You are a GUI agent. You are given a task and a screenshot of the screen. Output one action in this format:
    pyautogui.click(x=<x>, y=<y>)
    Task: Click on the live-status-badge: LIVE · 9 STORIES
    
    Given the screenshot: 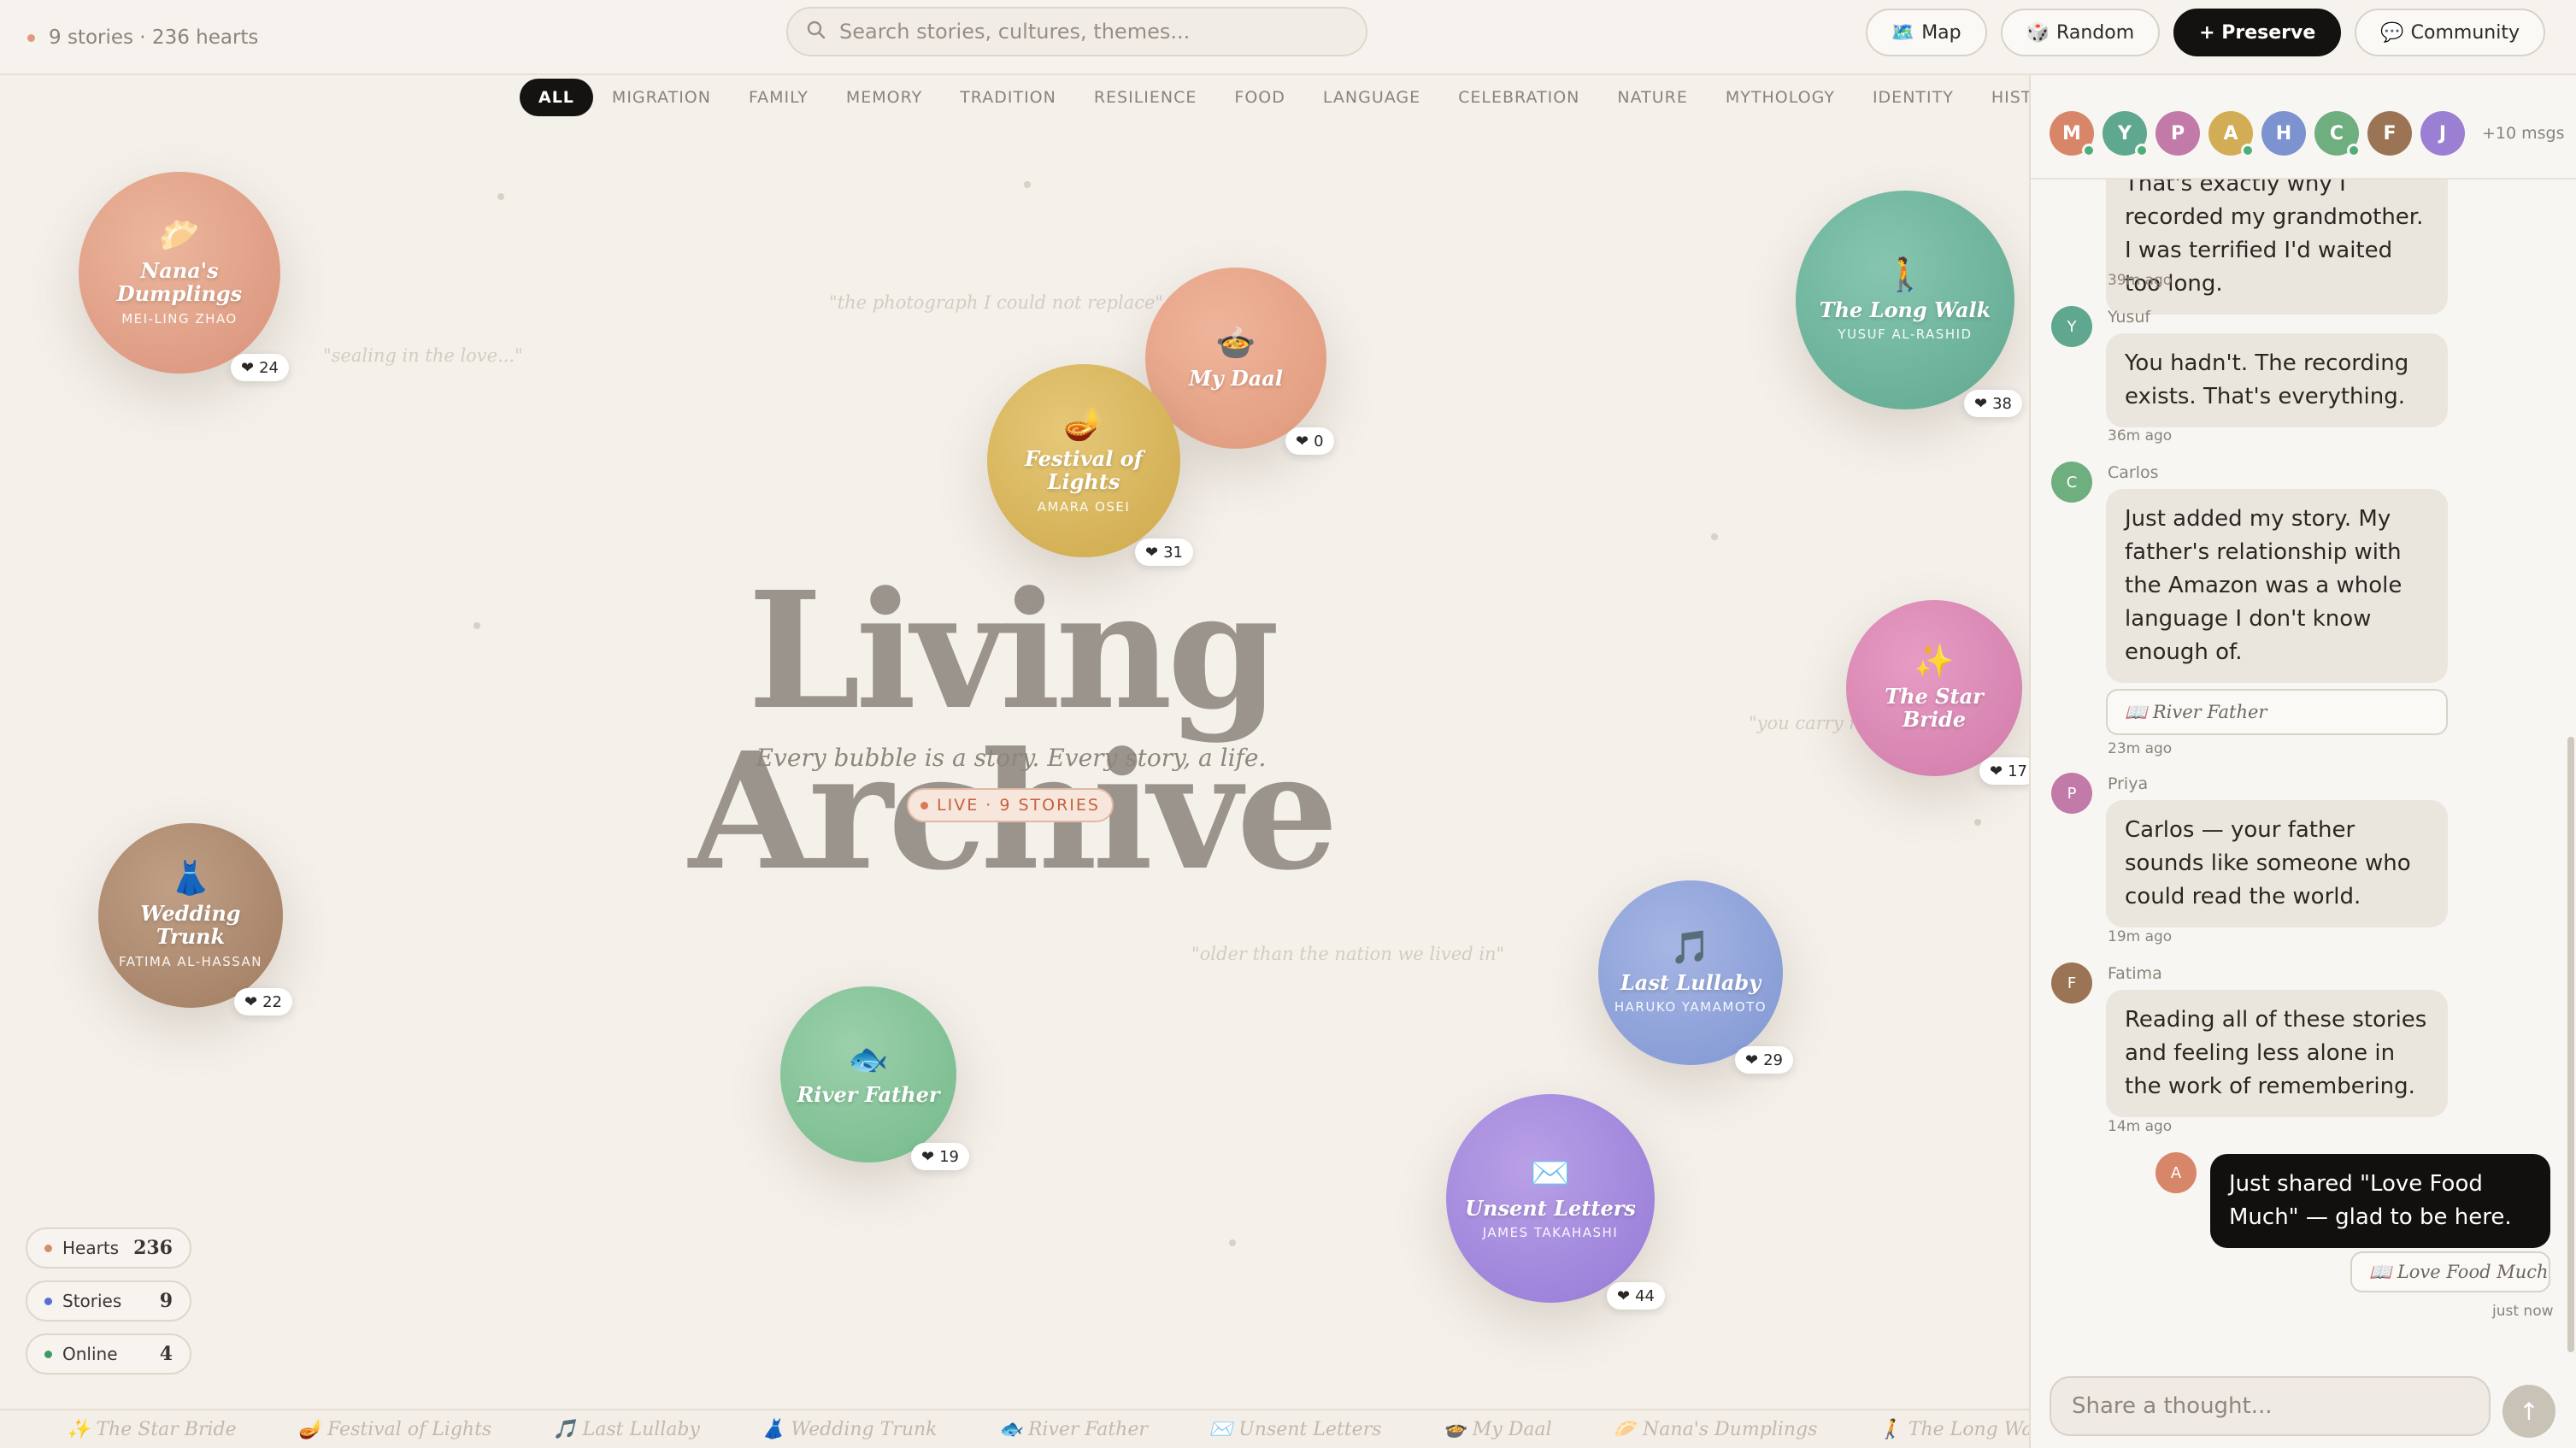 What is the action you would take?
    pyautogui.click(x=1010, y=805)
    